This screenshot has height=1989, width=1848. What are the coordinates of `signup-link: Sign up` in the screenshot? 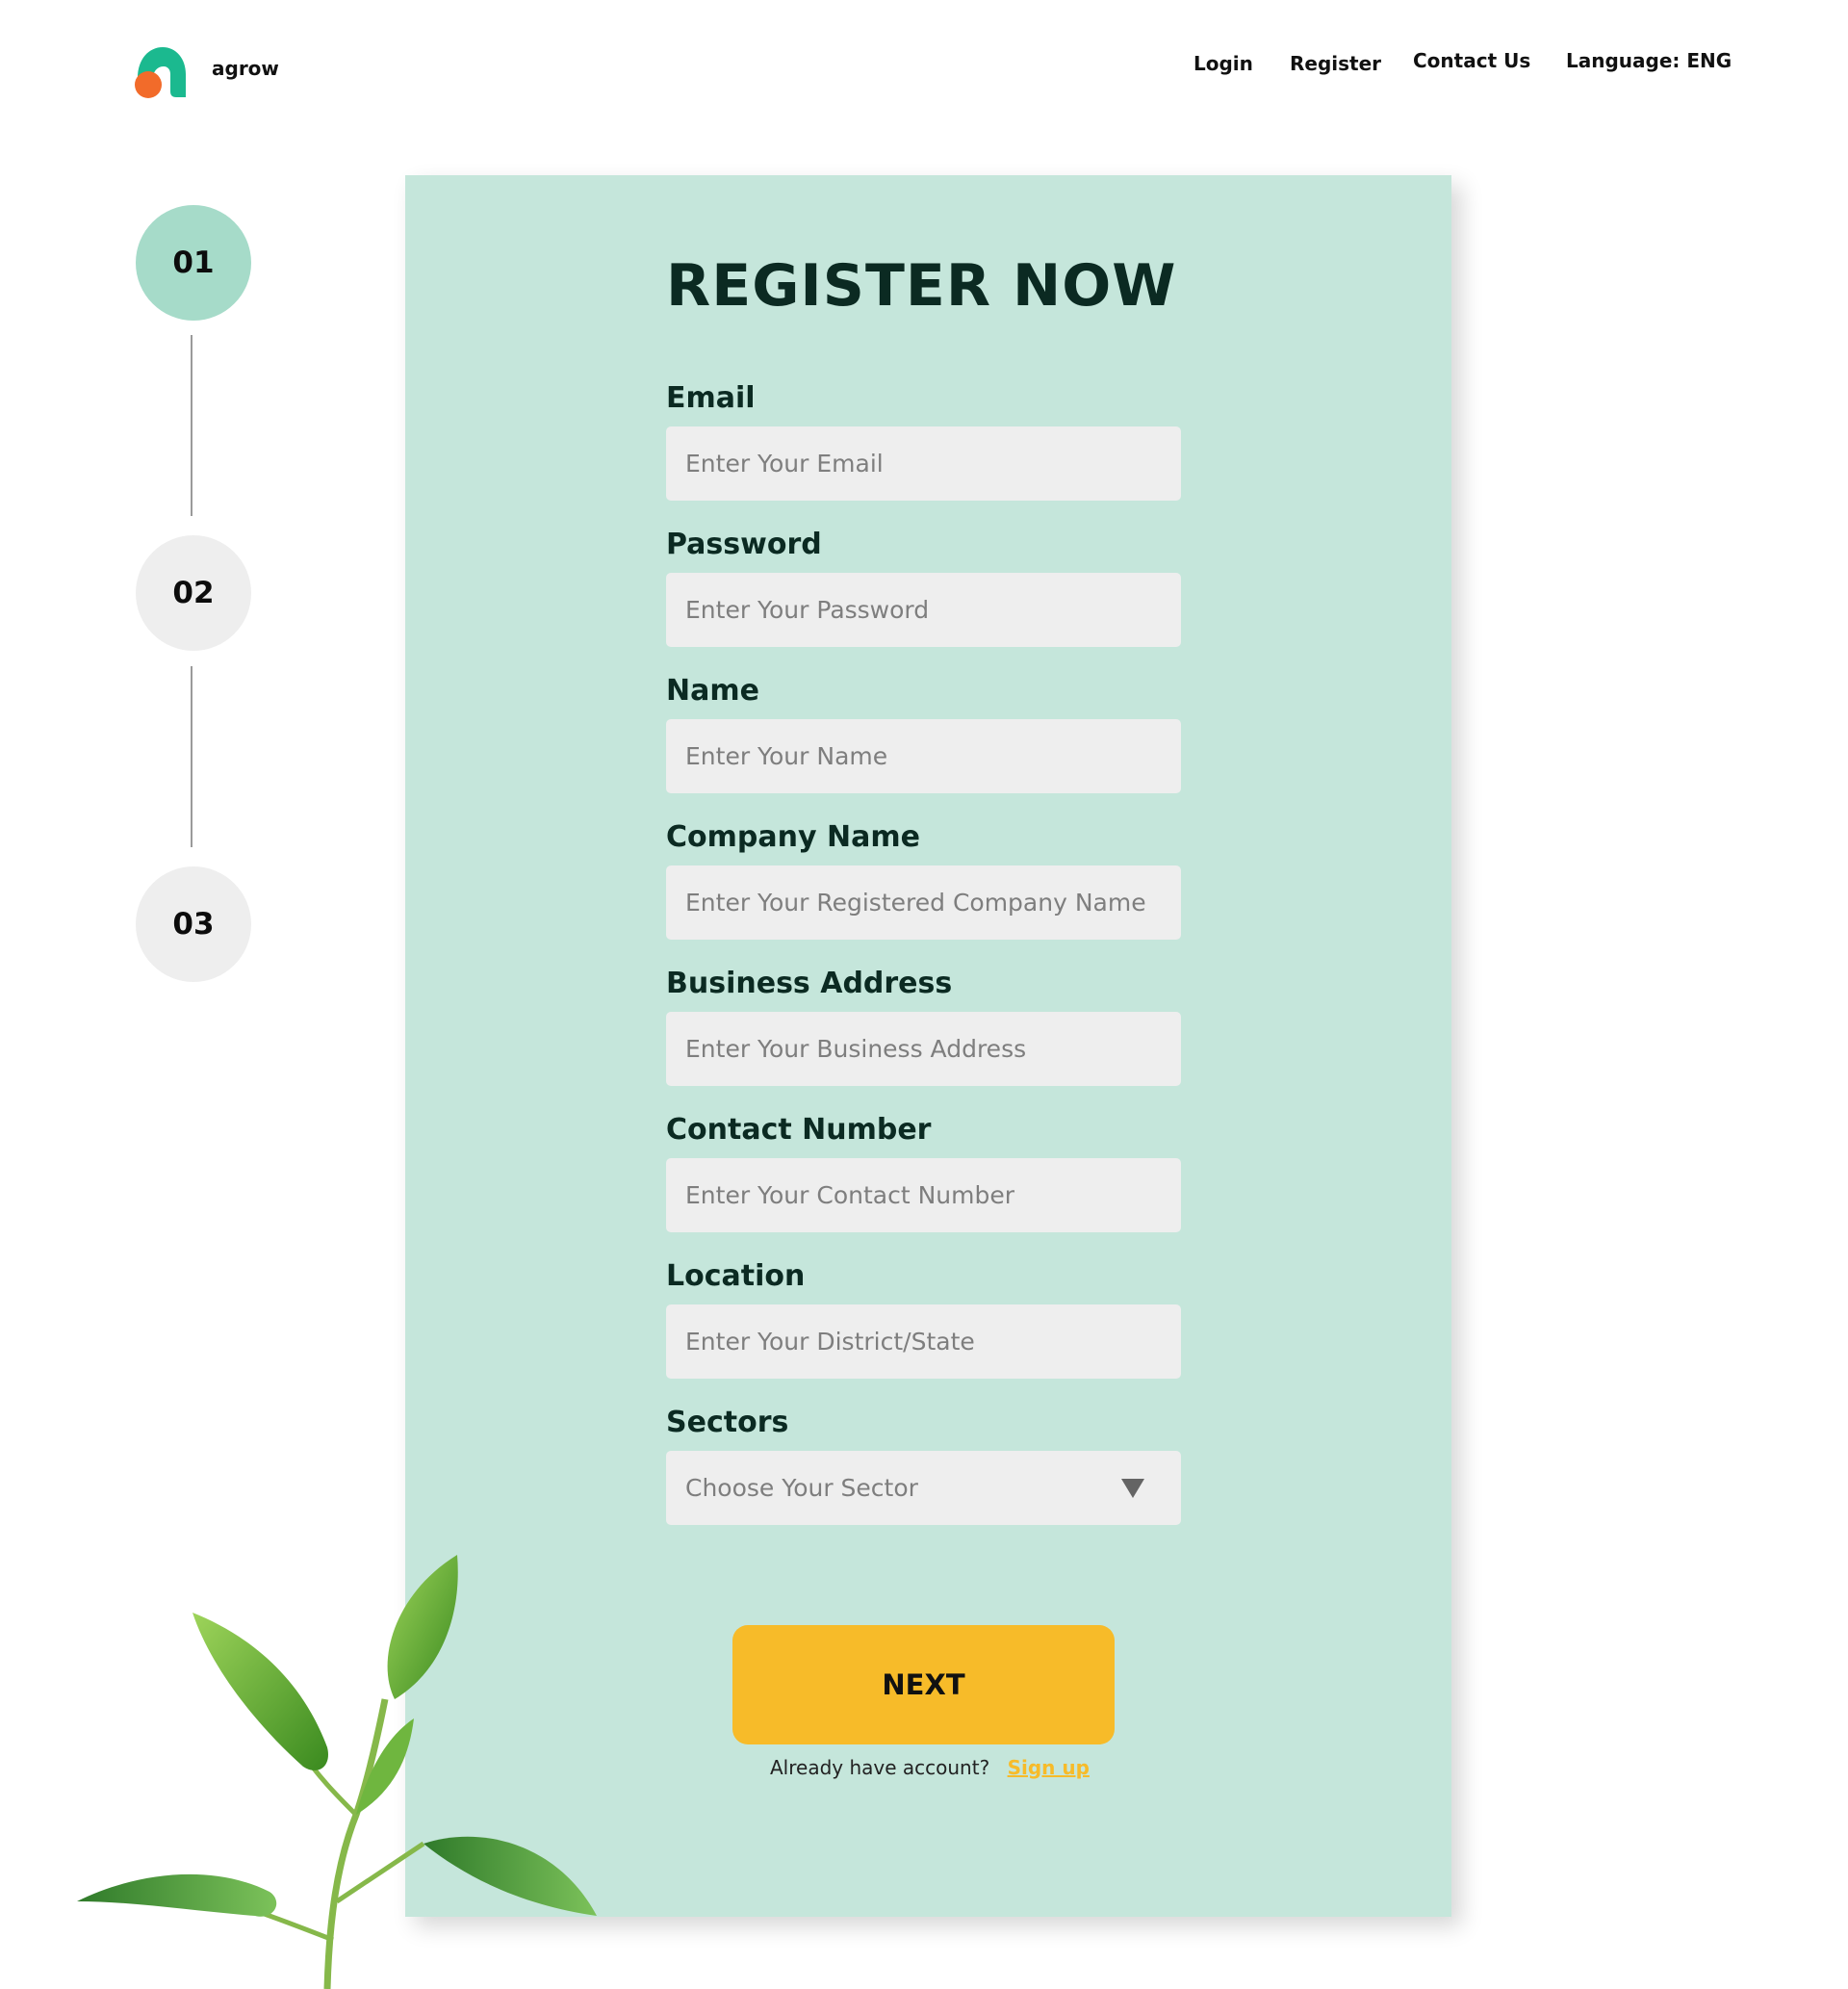 It's located at (1049, 1768).